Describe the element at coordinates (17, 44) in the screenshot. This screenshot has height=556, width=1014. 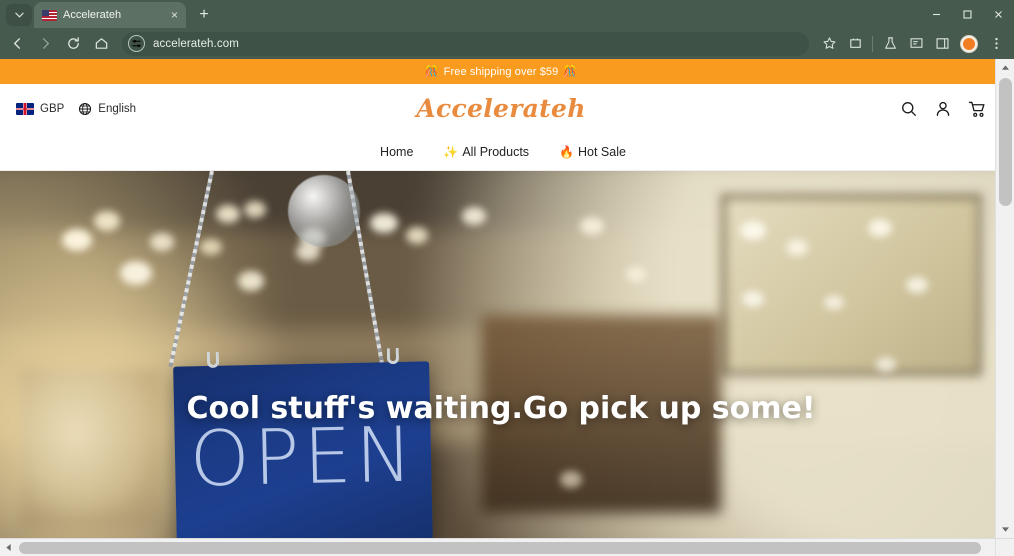
I see `back-button` at that location.